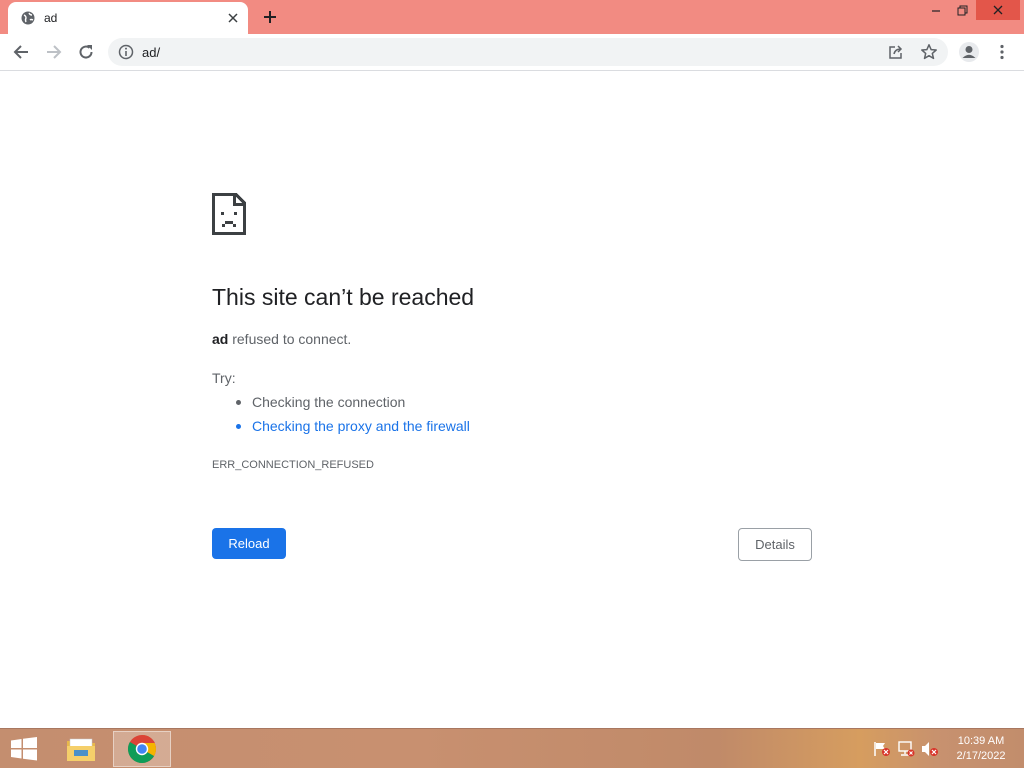 The width and height of the screenshot is (1024, 768). What do you see at coordinates (512, 748) in the screenshot?
I see `taskbar: 10:39 AM 2/17/2022` at bounding box center [512, 748].